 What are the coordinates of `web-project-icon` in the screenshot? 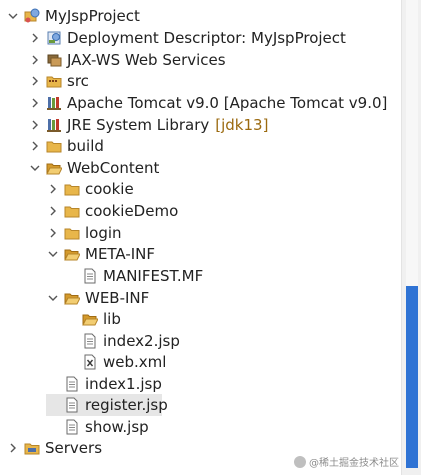 It's located at (32, 16).